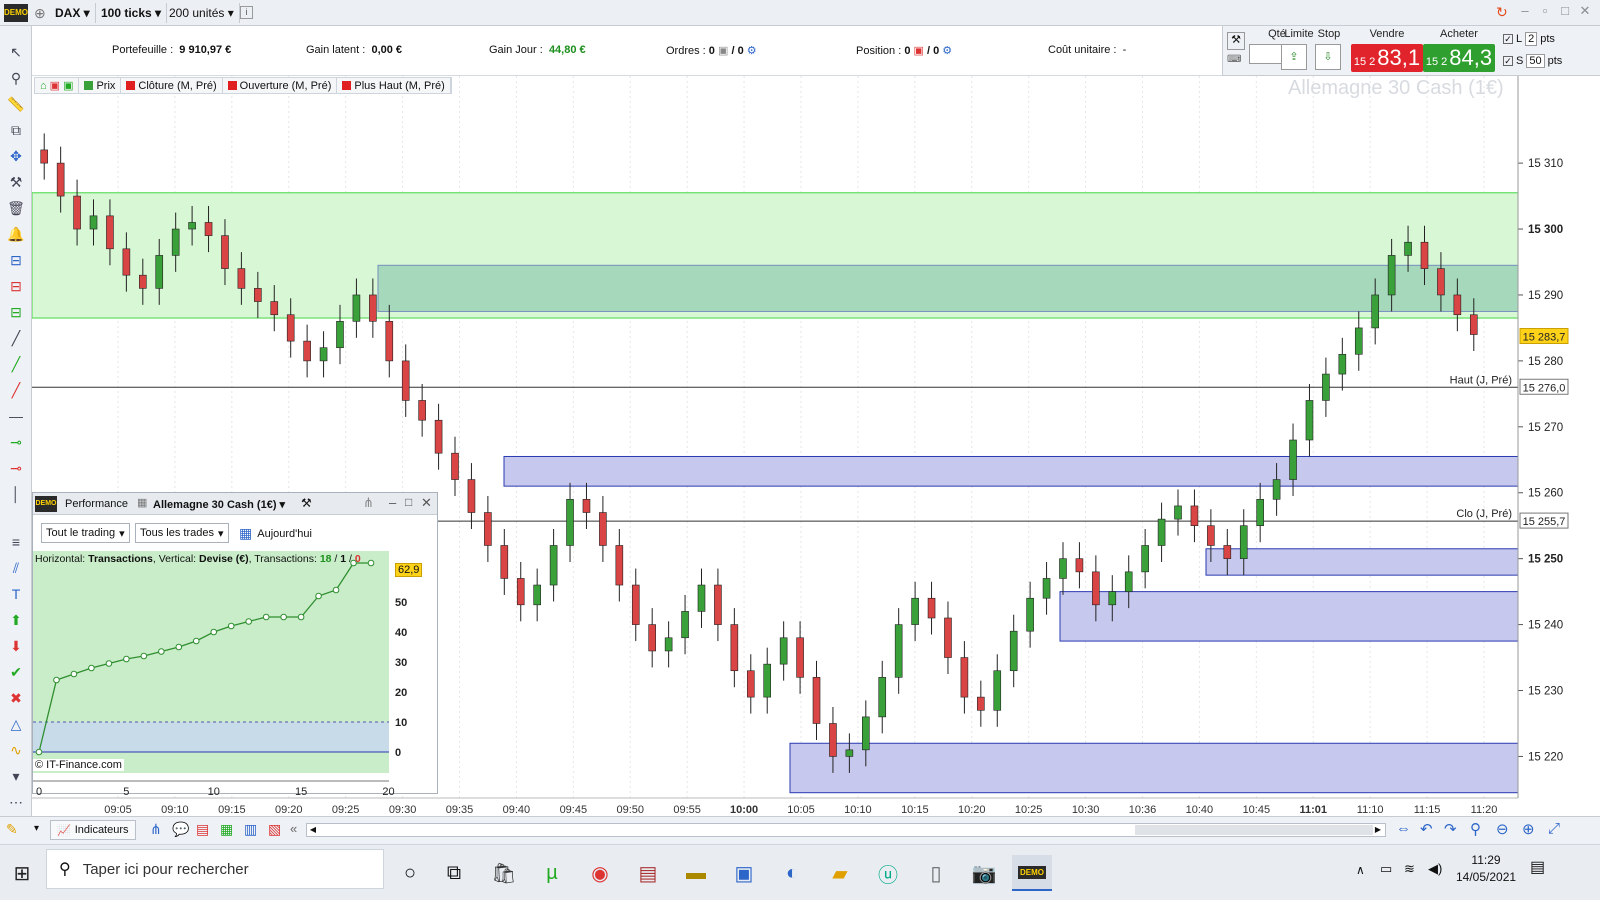 The height and width of the screenshot is (900, 1600). I want to click on cortana-icon: ○, so click(410, 873).